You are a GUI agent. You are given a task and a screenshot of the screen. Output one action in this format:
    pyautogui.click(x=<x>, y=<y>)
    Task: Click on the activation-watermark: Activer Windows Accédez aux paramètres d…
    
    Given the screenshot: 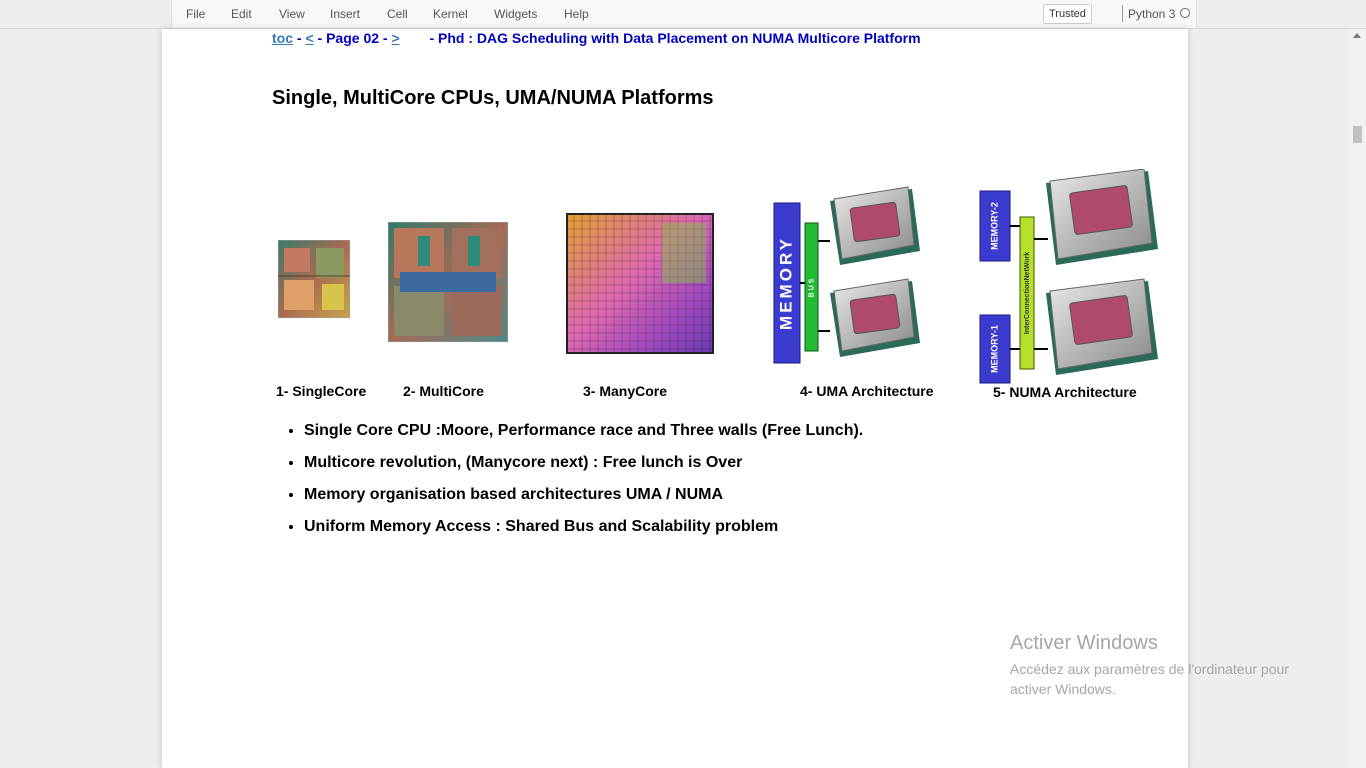 What is the action you would take?
    pyautogui.click(x=1165, y=665)
    